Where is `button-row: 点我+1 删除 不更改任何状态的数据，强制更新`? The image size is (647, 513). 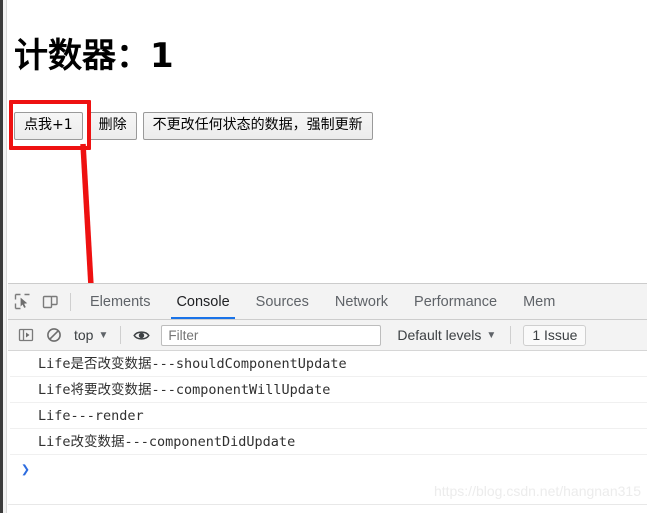 button-row: 点我+1 删除 不更改任何状态的数据，强制更新 is located at coordinates (193, 126).